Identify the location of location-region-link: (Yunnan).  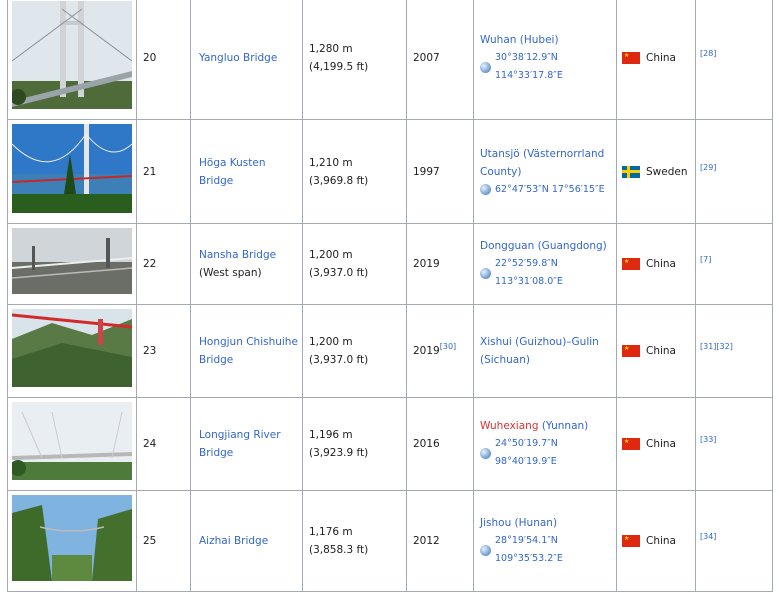
(563, 426).